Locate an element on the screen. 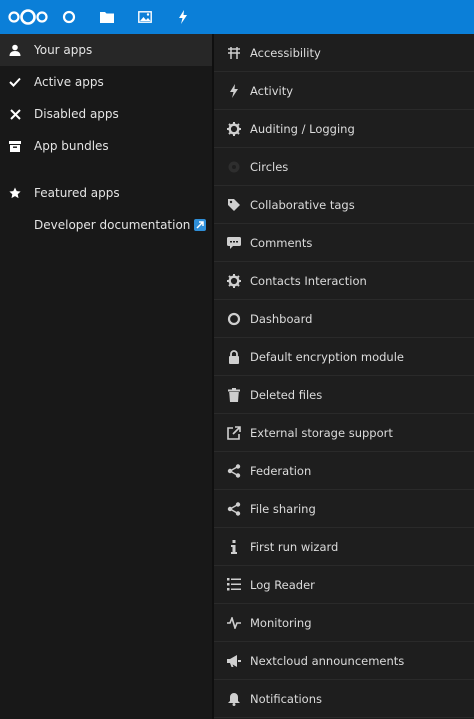 This screenshot has width=474, height=719. app-name: Contacts Interaction is located at coordinates (308, 280).